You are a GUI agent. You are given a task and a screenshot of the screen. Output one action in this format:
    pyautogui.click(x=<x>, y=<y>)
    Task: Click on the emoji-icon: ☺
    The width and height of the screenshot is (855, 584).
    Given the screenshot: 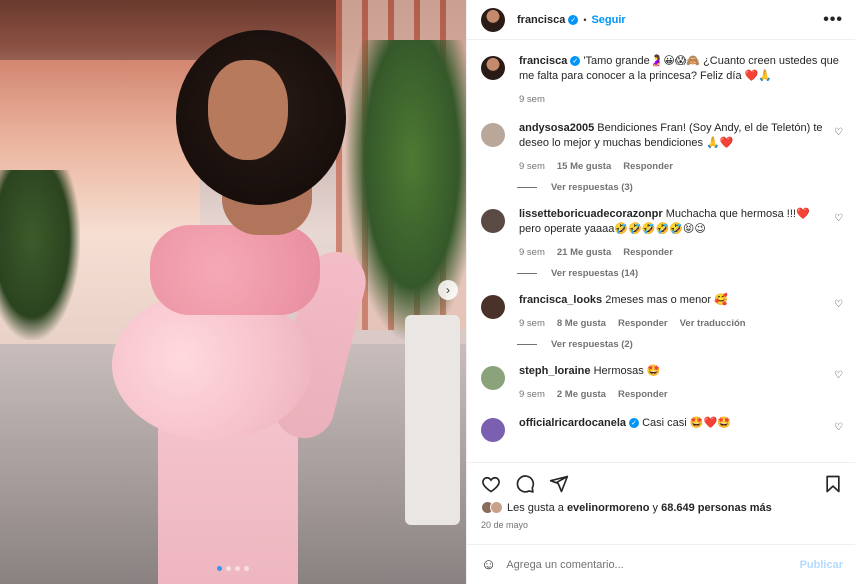 What is the action you would take?
    pyautogui.click(x=488, y=564)
    